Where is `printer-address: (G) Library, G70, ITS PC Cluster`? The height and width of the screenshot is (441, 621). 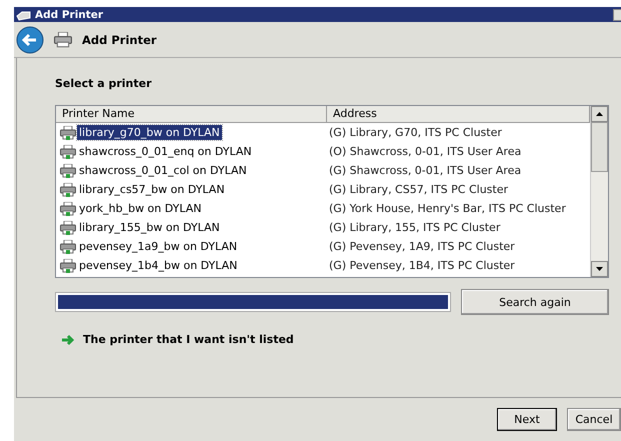
printer-address: (G) Library, G70, ITS PC Cluster is located at coordinates (415, 132).